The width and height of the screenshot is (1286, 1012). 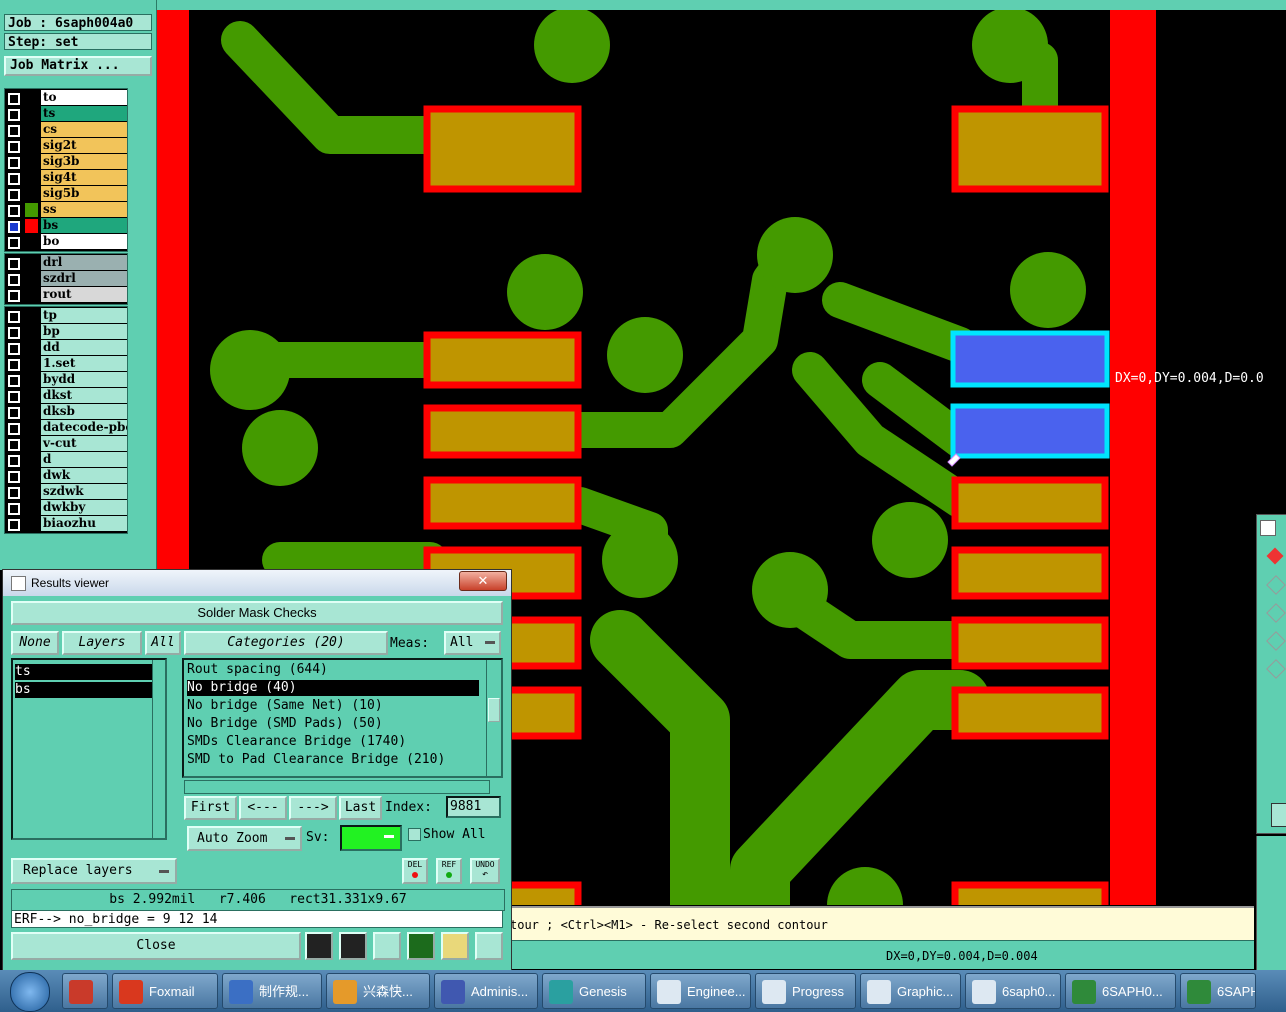 I want to click on taskbar-item: Progress, so click(x=805, y=991).